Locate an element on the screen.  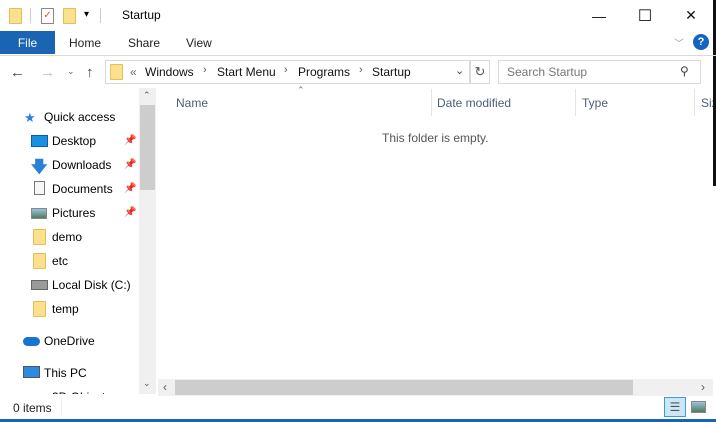
pictures-icon is located at coordinates (39, 213).